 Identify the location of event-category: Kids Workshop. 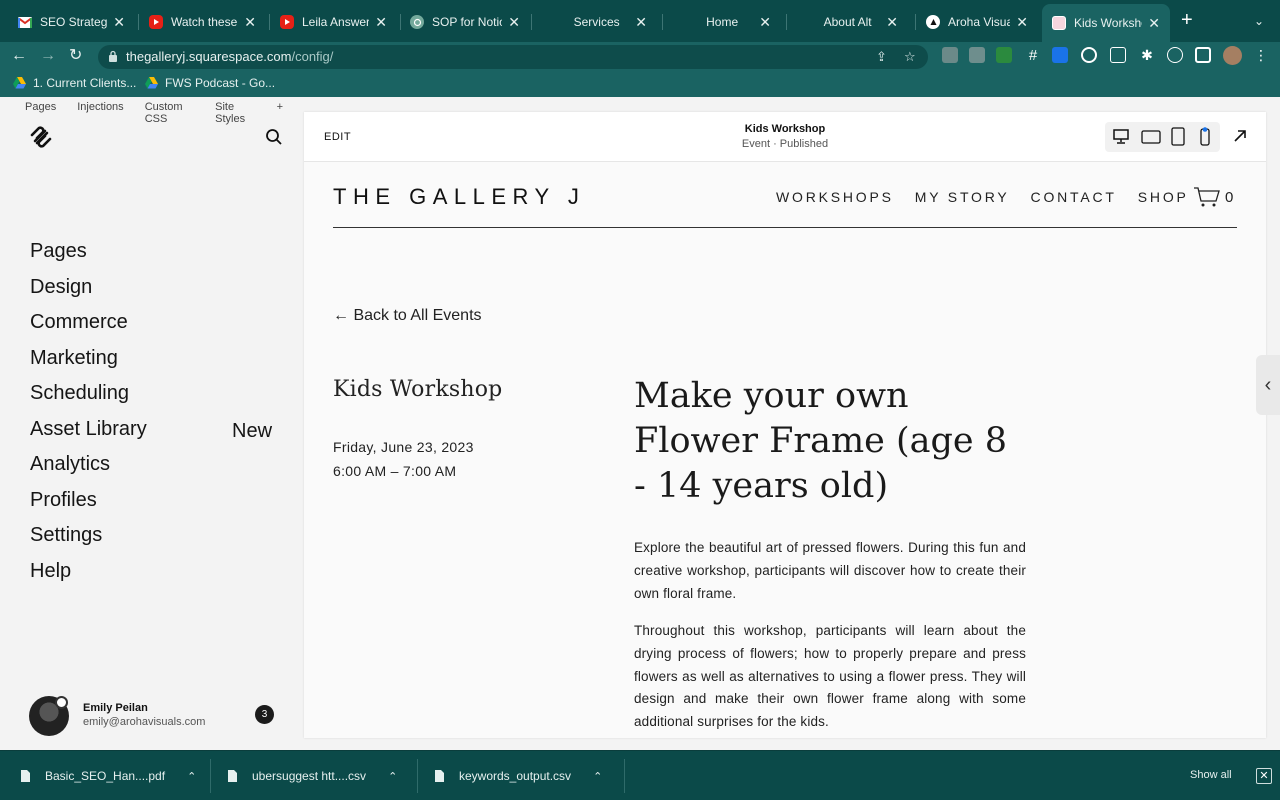
(418, 389).